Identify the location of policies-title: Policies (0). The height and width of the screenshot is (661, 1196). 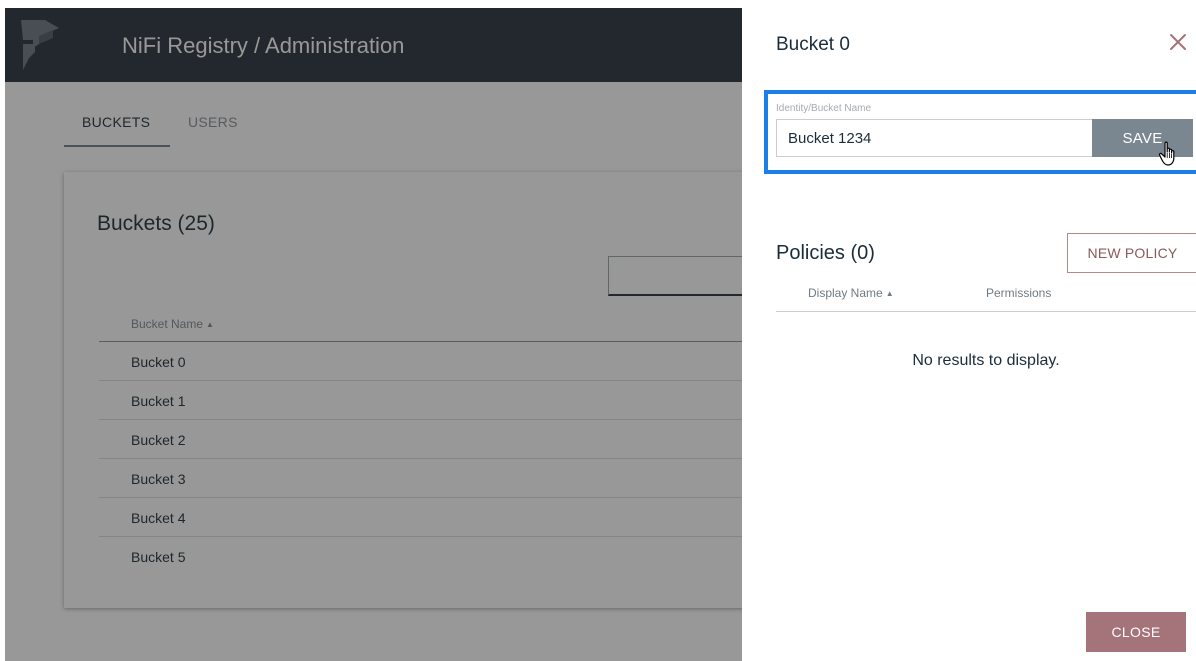
(825, 253).